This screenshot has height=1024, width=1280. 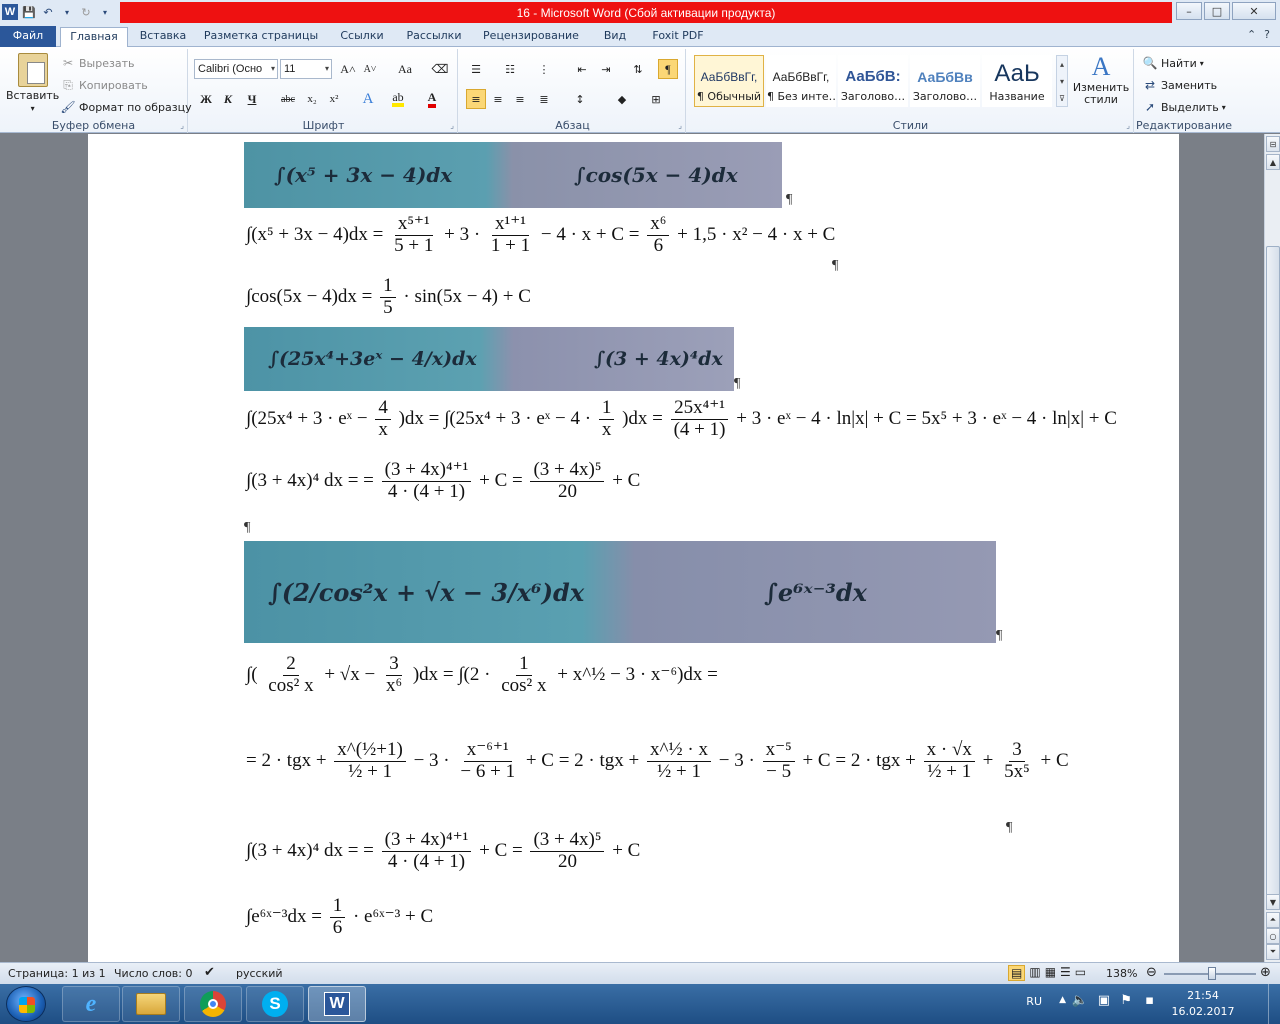 What do you see at coordinates (252, 99) in the screenshot?
I see `underline-button: Ч` at bounding box center [252, 99].